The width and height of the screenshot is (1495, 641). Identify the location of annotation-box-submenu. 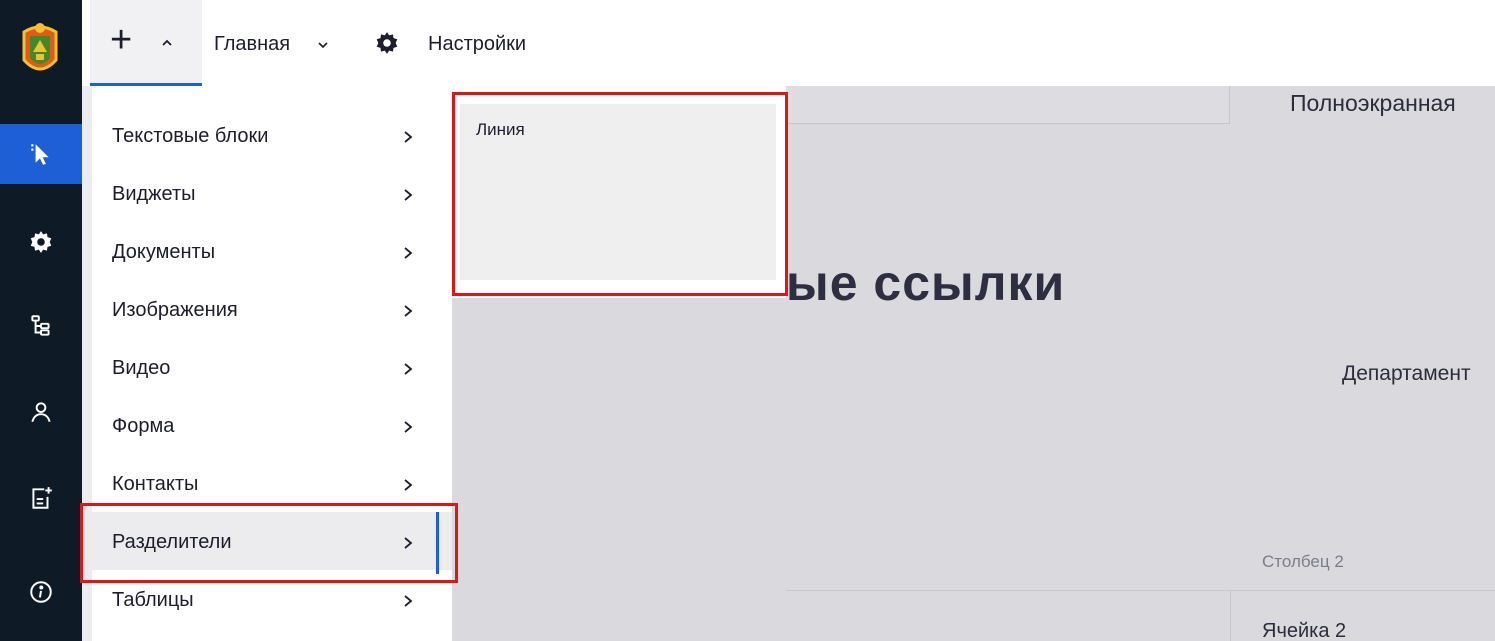
(620, 194).